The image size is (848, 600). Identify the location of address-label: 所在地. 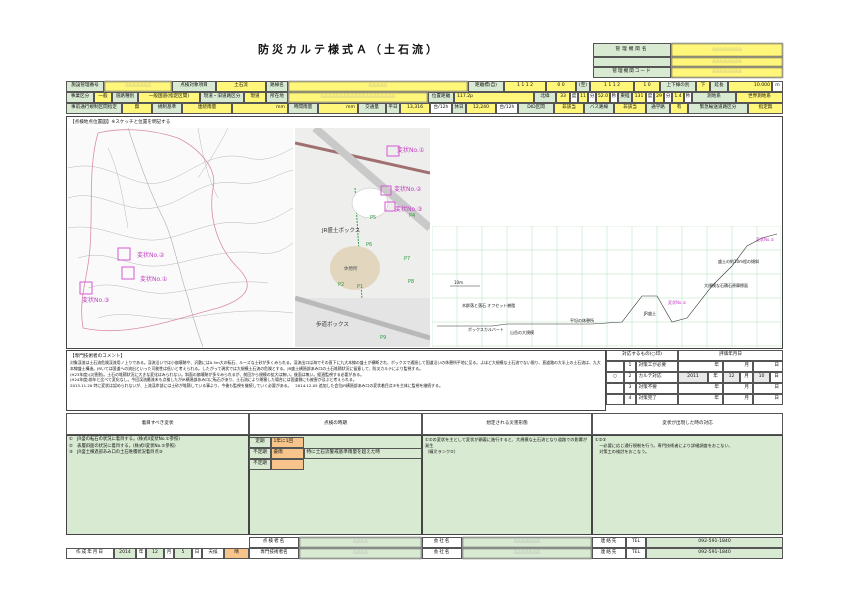
(277, 97).